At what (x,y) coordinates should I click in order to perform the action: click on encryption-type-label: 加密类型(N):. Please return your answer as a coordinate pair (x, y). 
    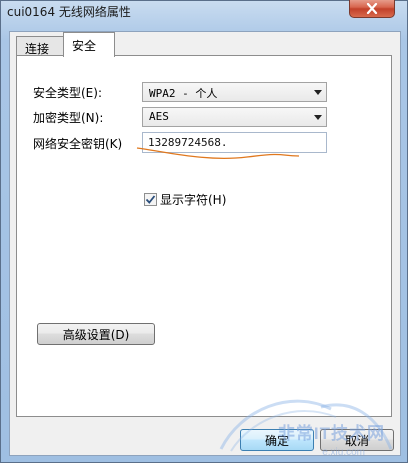
    Looking at the image, I should click on (68, 118).